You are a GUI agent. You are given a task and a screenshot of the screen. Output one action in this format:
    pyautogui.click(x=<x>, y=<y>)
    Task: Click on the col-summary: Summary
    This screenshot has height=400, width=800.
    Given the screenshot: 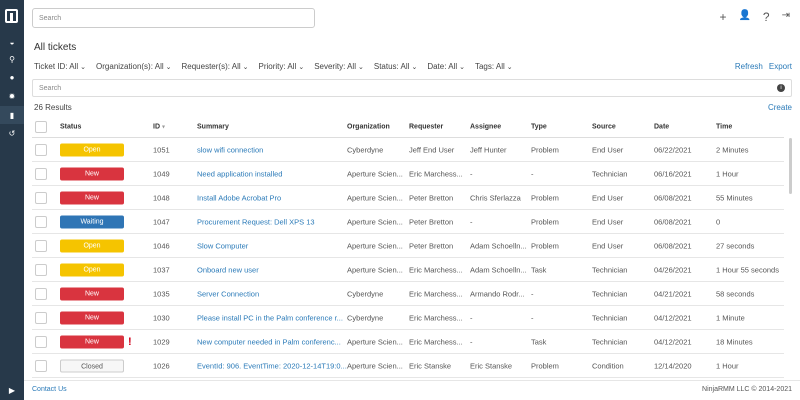 What is the action you would take?
    pyautogui.click(x=213, y=126)
    